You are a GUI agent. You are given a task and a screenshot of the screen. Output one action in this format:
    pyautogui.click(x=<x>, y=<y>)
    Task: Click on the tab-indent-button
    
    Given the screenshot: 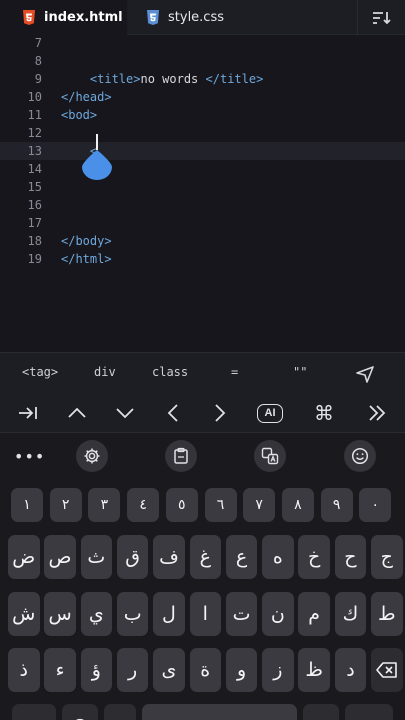 What is the action you would take?
    pyautogui.click(x=28, y=413)
    